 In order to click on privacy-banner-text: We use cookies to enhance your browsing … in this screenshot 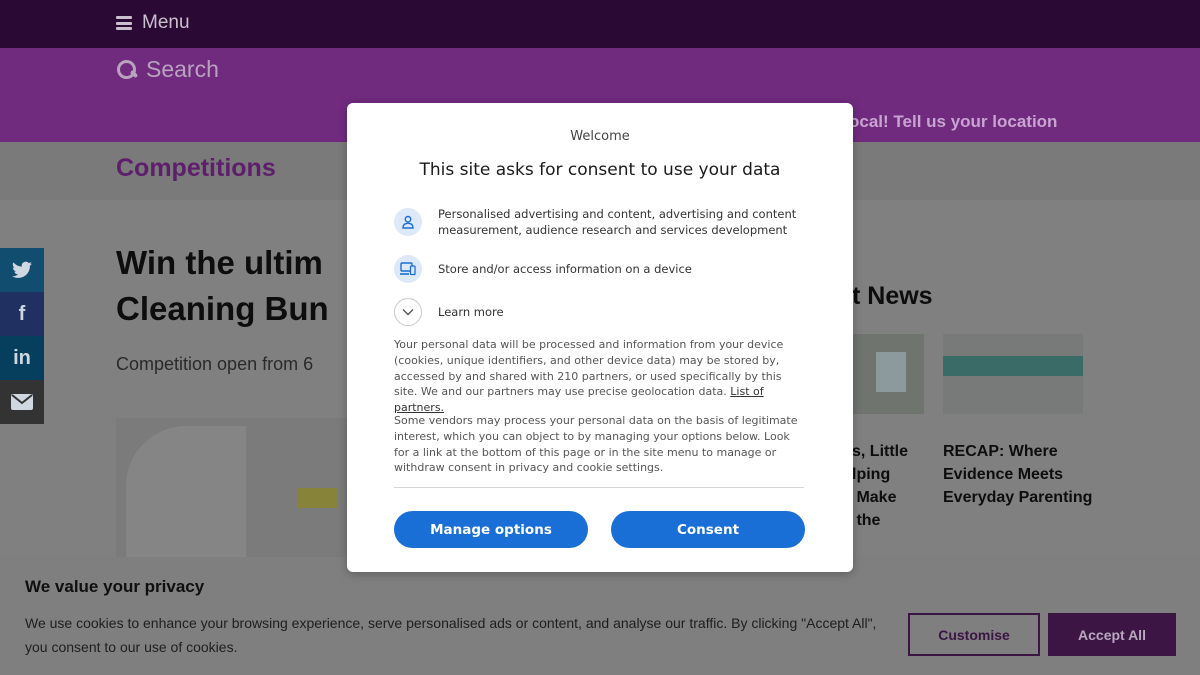, I will do `click(451, 635)`.